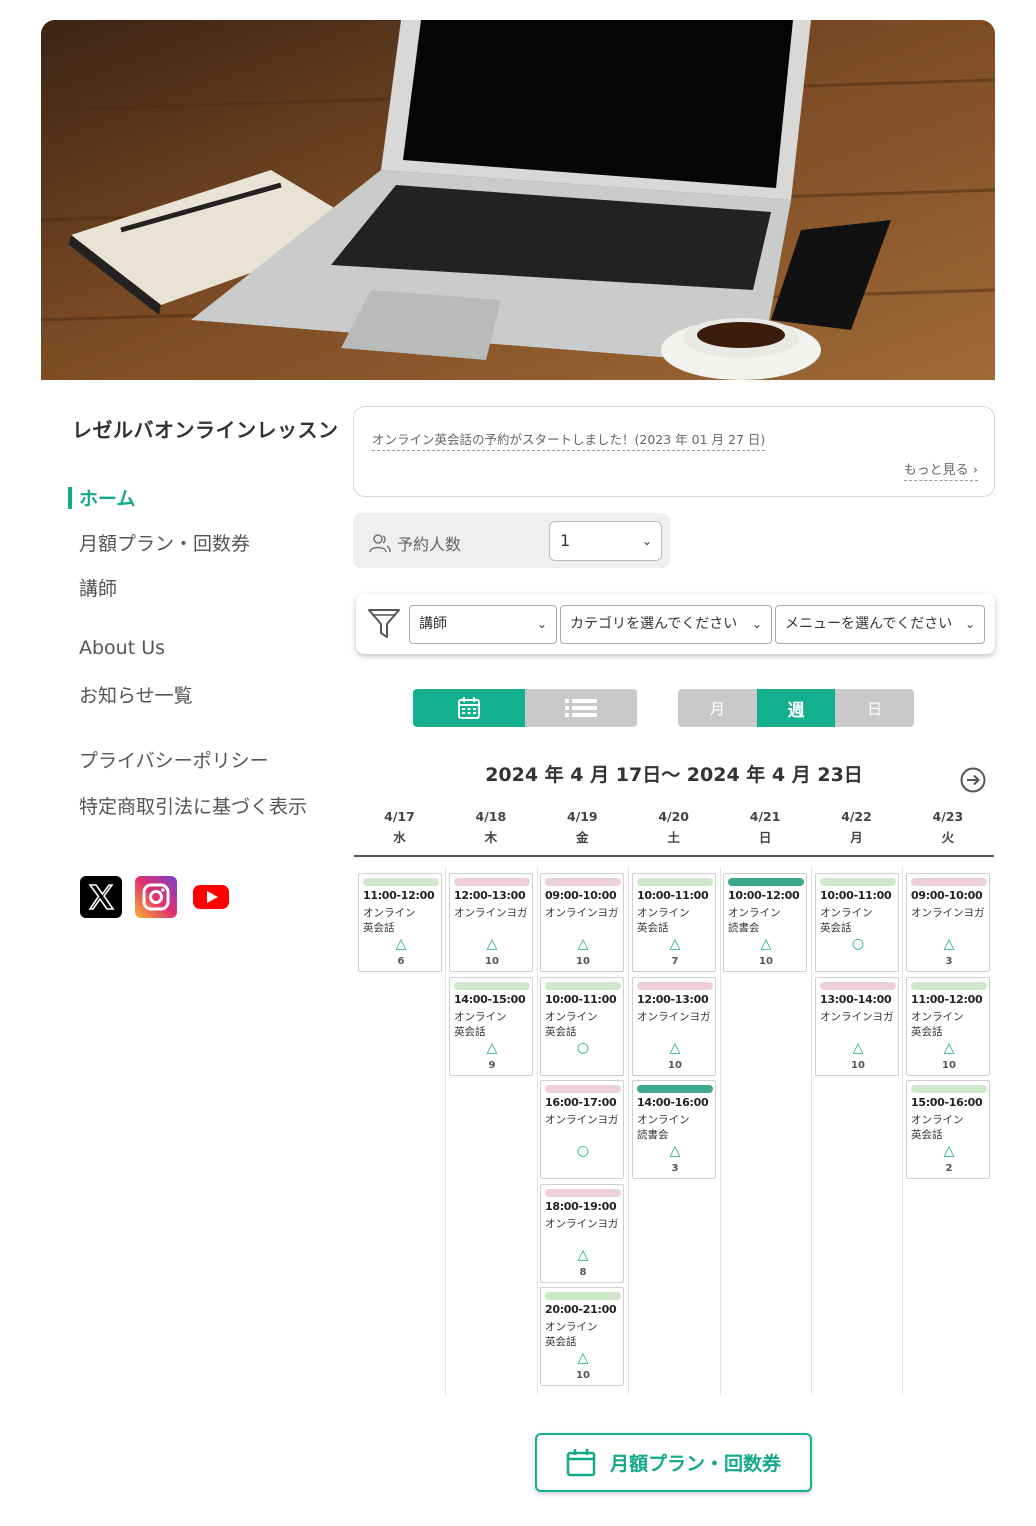 The image size is (1036, 1526). What do you see at coordinates (880, 624) in the screenshot?
I see `menu-select: メニューを選んでください ⌄` at bounding box center [880, 624].